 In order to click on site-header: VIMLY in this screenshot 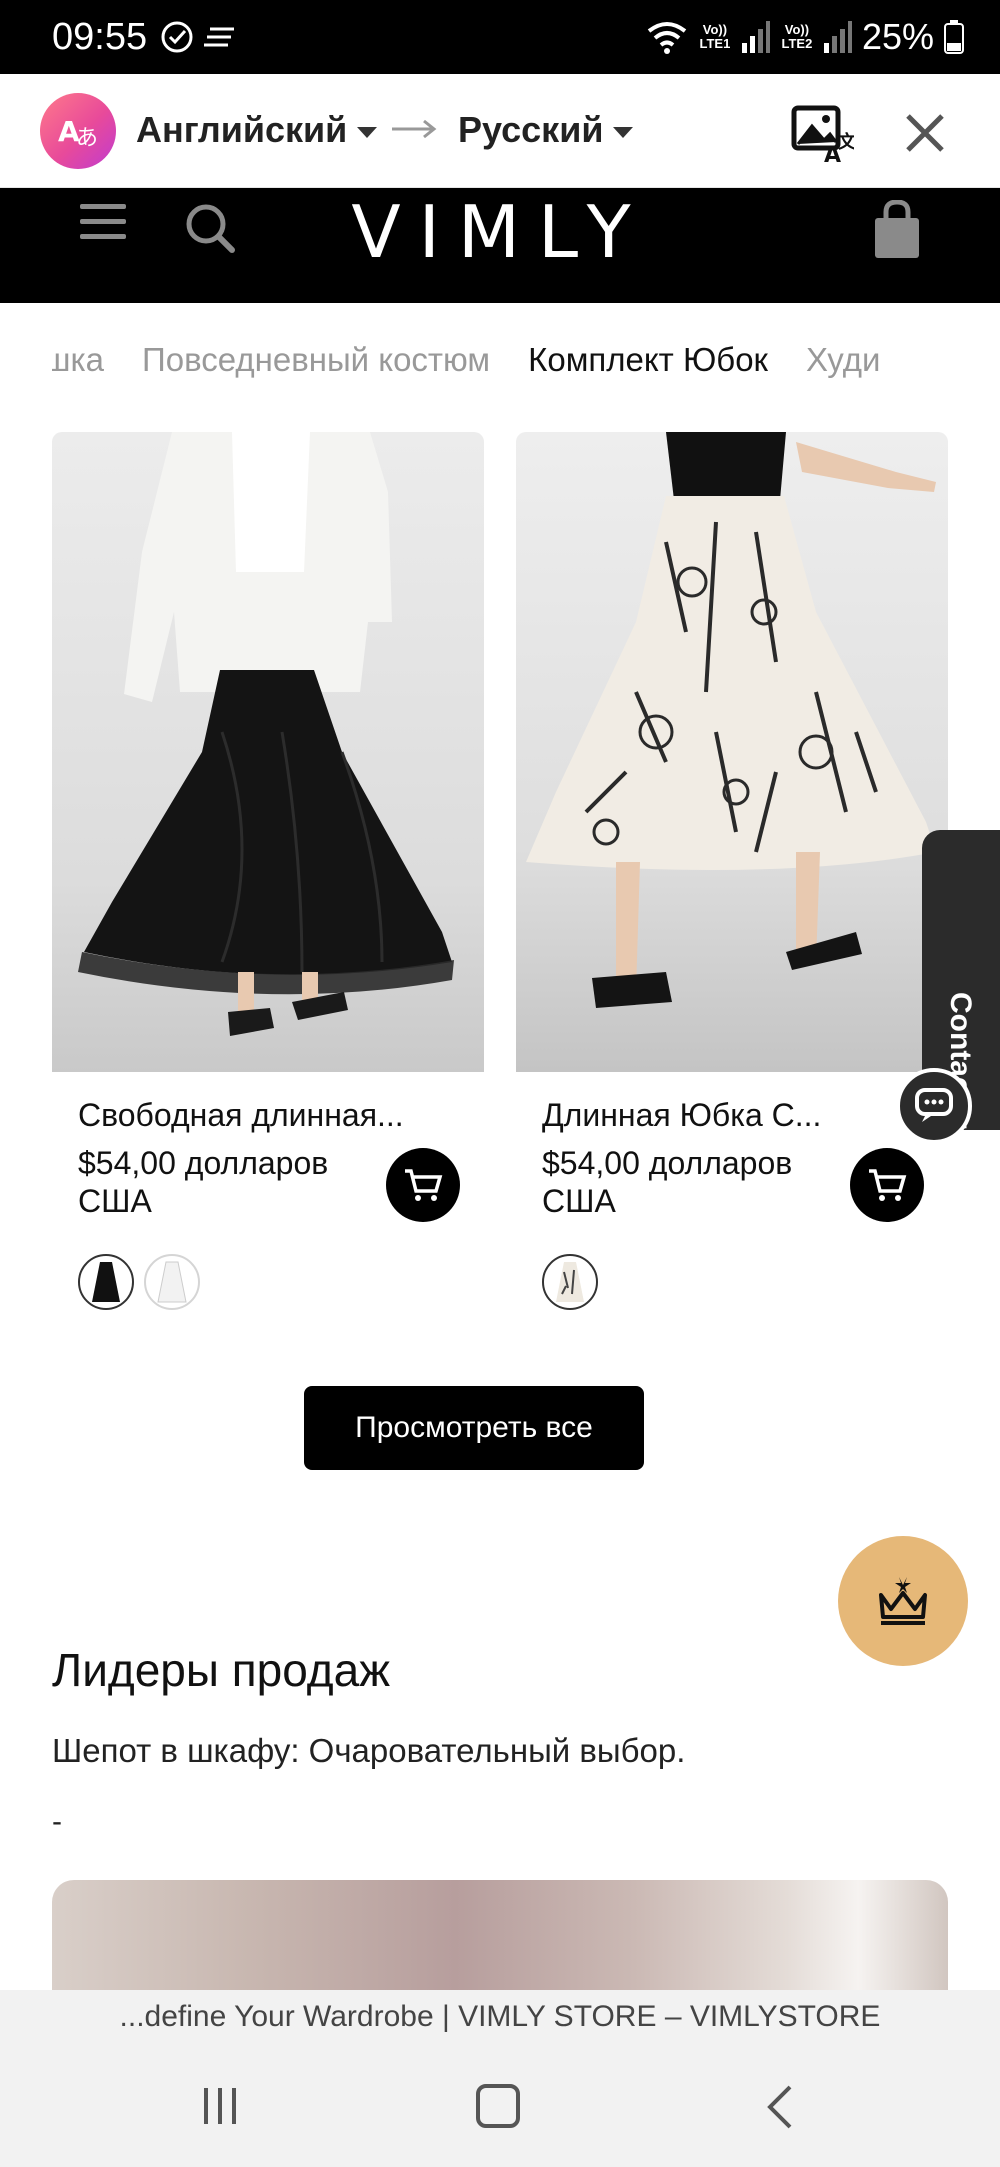, I will do `click(500, 245)`.